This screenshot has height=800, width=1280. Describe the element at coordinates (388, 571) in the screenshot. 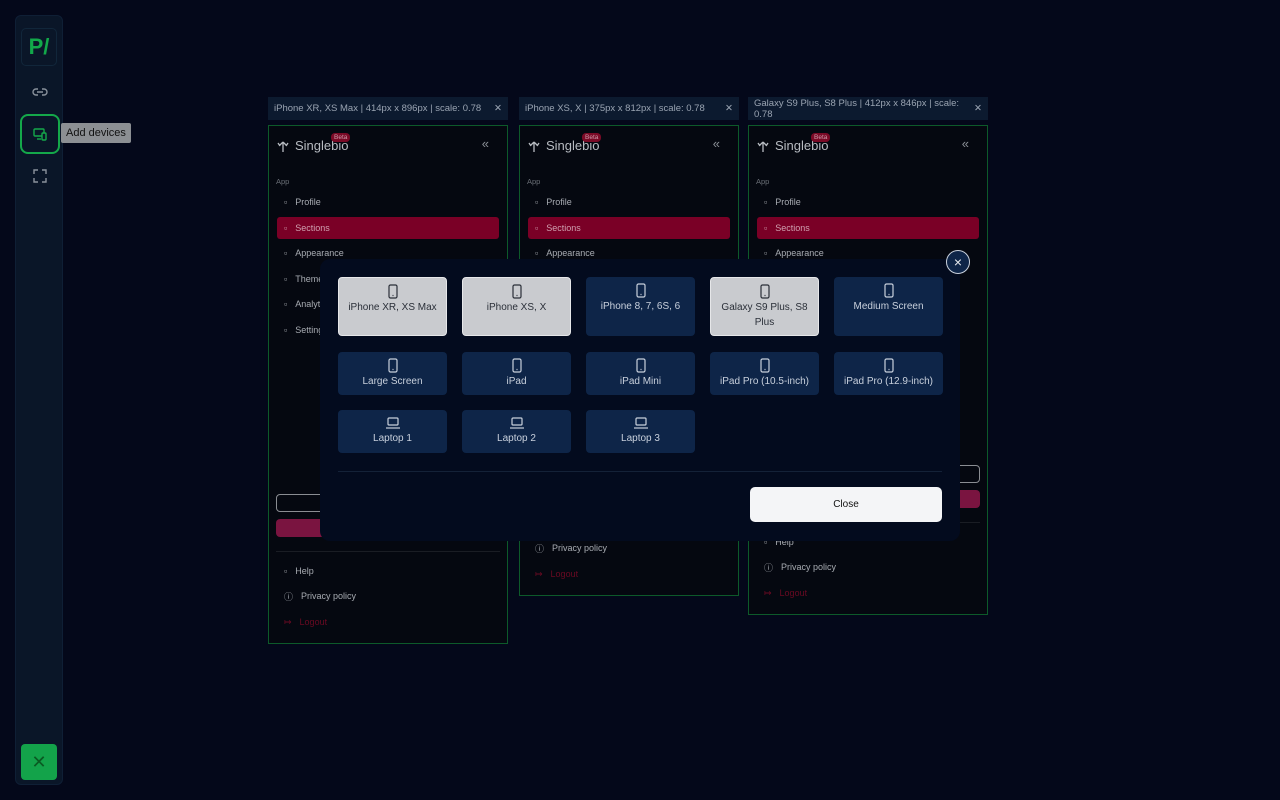

I see `menu-item-help: ▫ Help` at that location.